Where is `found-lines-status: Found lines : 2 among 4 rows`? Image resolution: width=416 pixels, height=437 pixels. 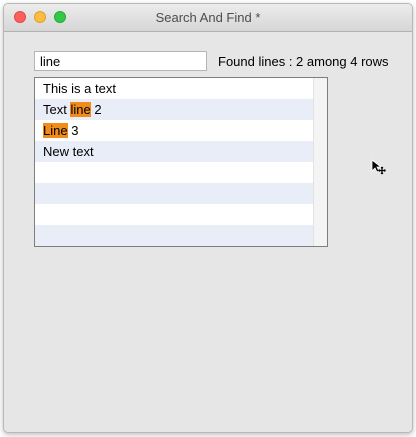 found-lines-status: Found lines : 2 among 4 rows is located at coordinates (303, 61).